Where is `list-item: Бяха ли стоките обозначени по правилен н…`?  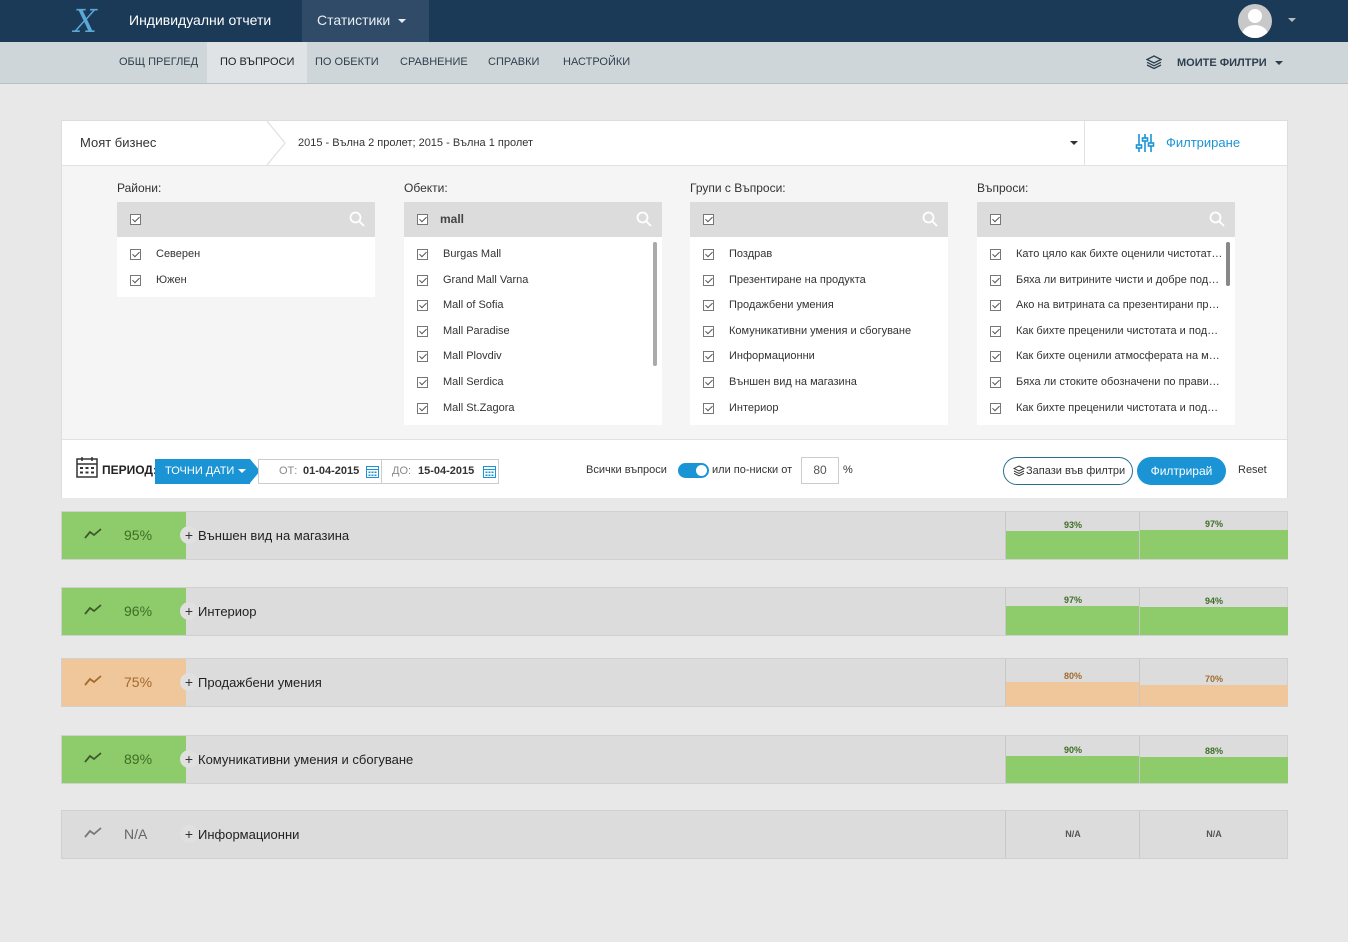 list-item: Бяха ли стоките обозначени по правилен н… is located at coordinates (1106, 383).